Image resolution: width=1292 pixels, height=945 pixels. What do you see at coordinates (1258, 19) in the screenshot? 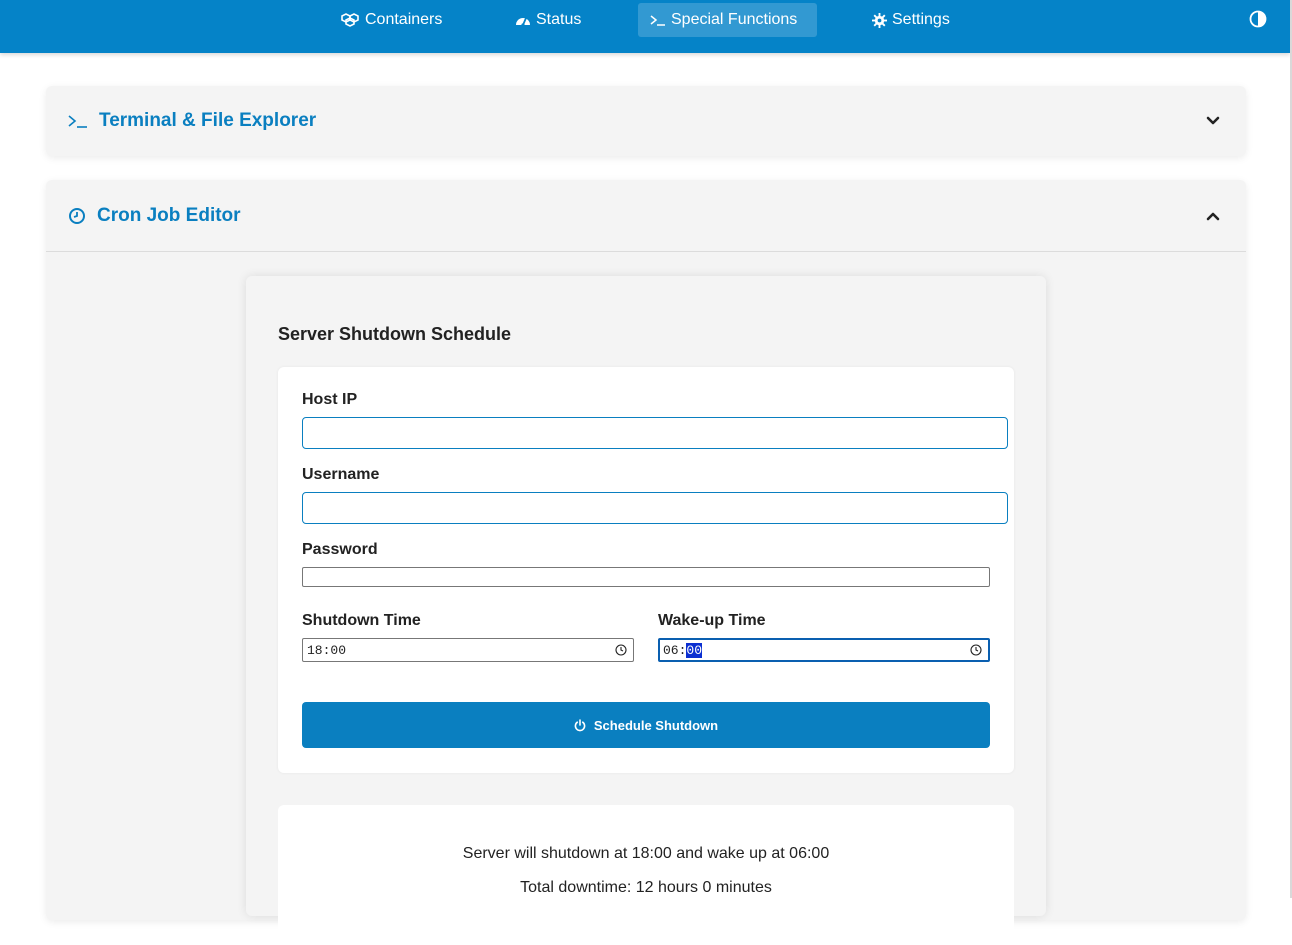
I see `contrast-icon` at bounding box center [1258, 19].